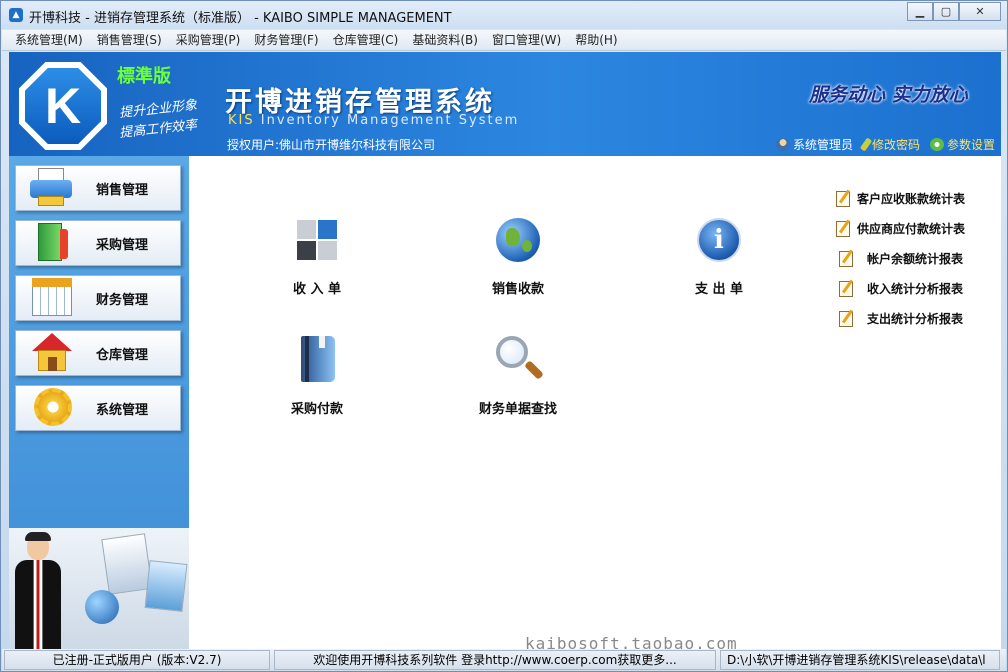 The image size is (1008, 672). What do you see at coordinates (517, 289) in the screenshot?
I see `module-label-sales-receipt: 销售收款` at bounding box center [517, 289].